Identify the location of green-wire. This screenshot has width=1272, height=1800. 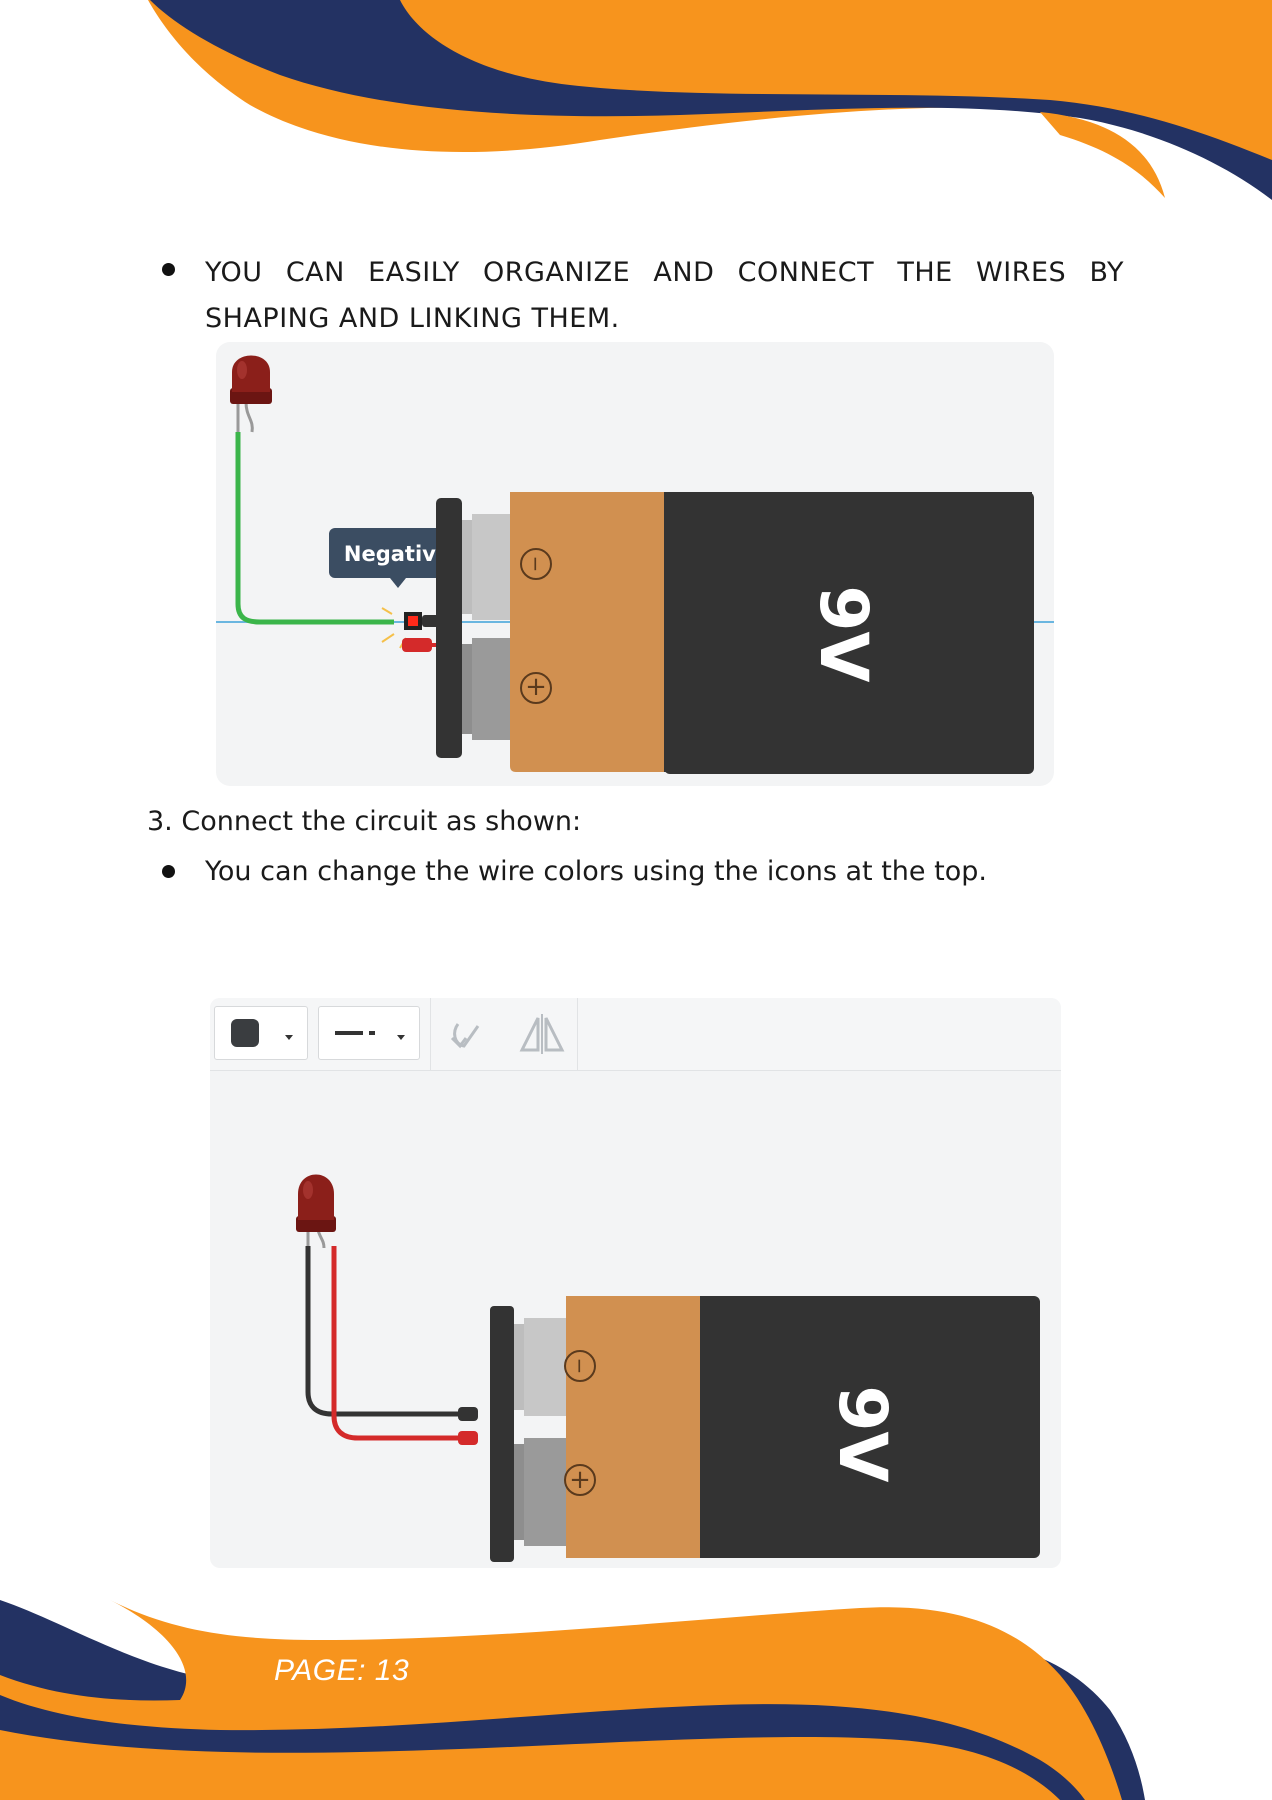
(314, 528).